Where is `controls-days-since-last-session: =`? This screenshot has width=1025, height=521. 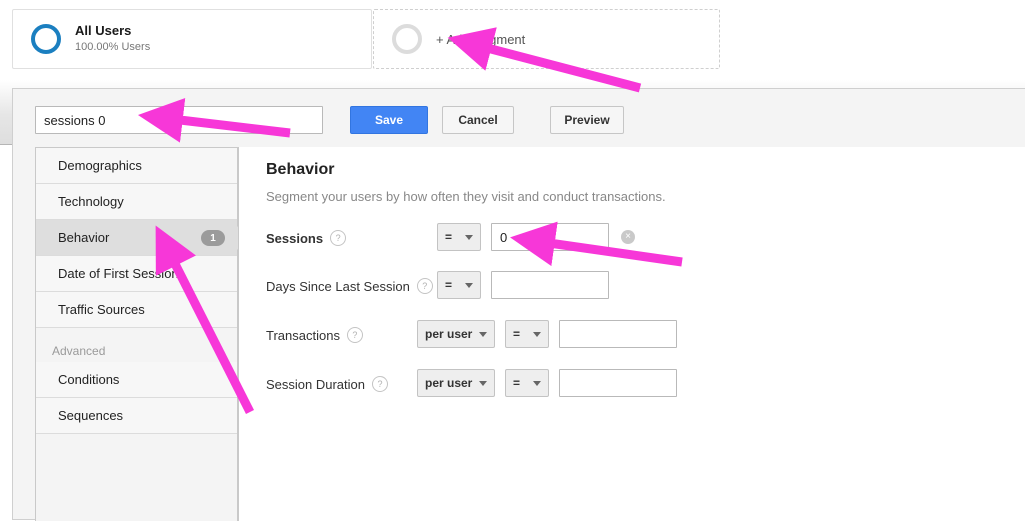 controls-days-since-last-session: = is located at coordinates (523, 285).